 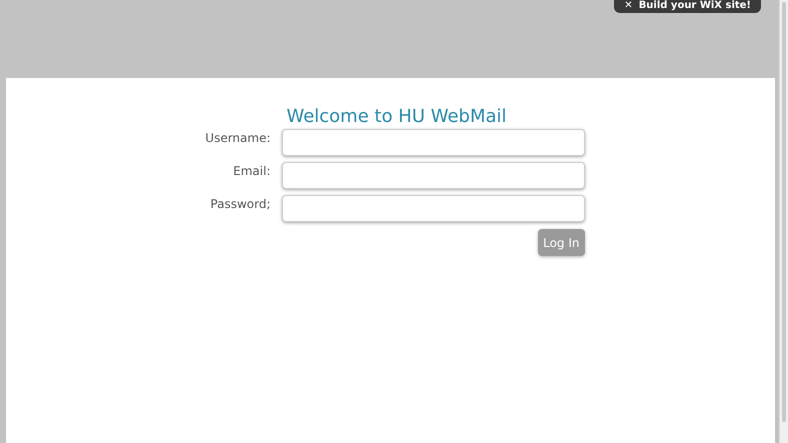 I want to click on field-label: Username:, so click(x=237, y=137).